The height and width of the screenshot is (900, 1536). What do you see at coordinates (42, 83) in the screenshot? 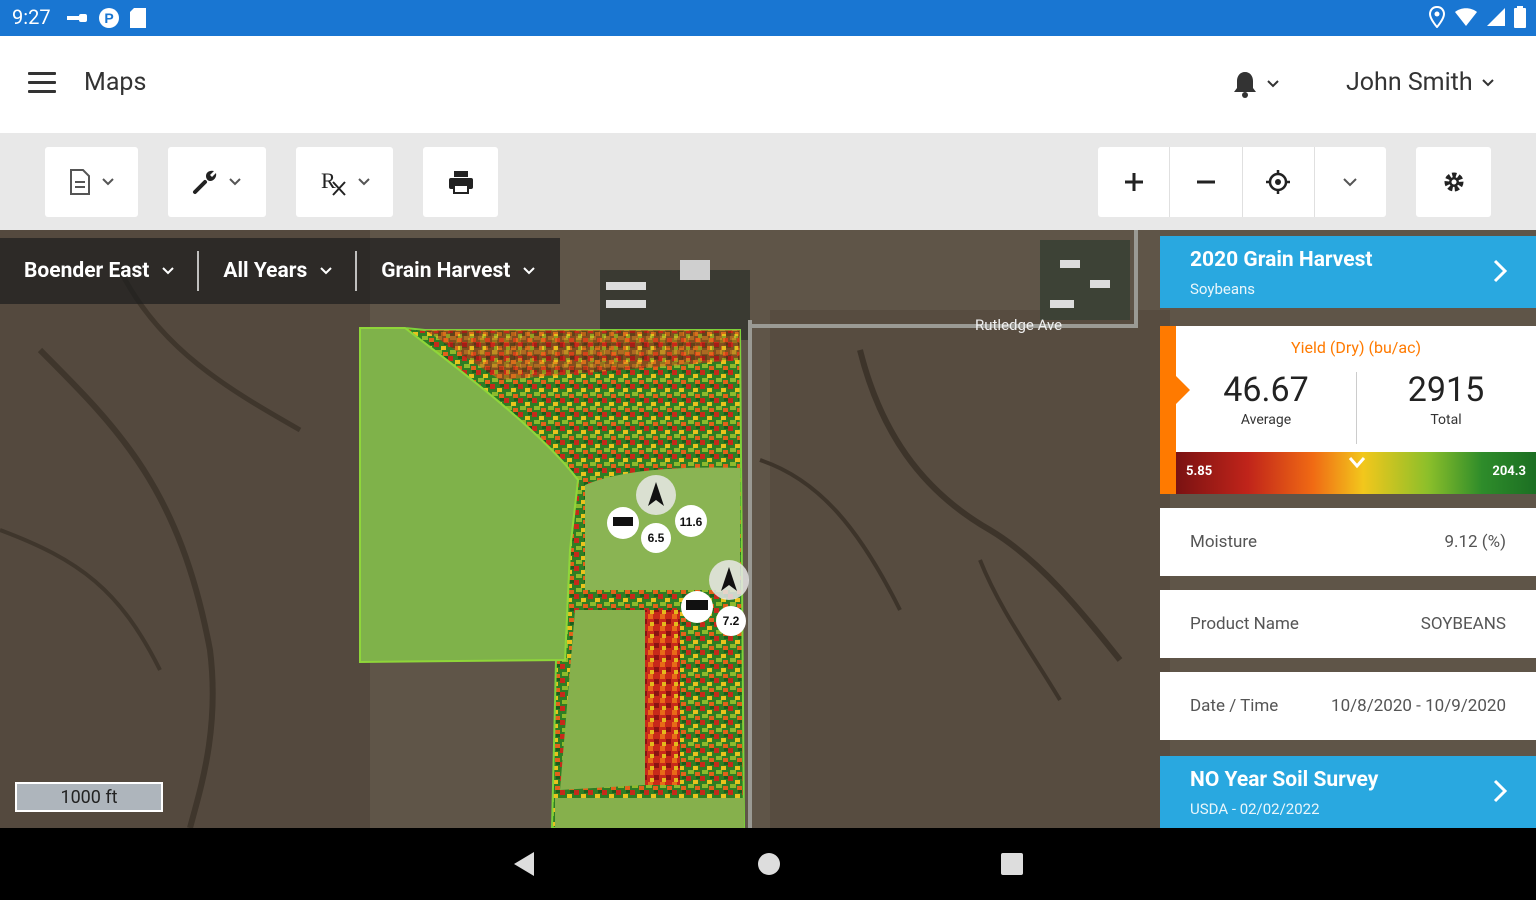
I see `hamburger-menu-icon` at bounding box center [42, 83].